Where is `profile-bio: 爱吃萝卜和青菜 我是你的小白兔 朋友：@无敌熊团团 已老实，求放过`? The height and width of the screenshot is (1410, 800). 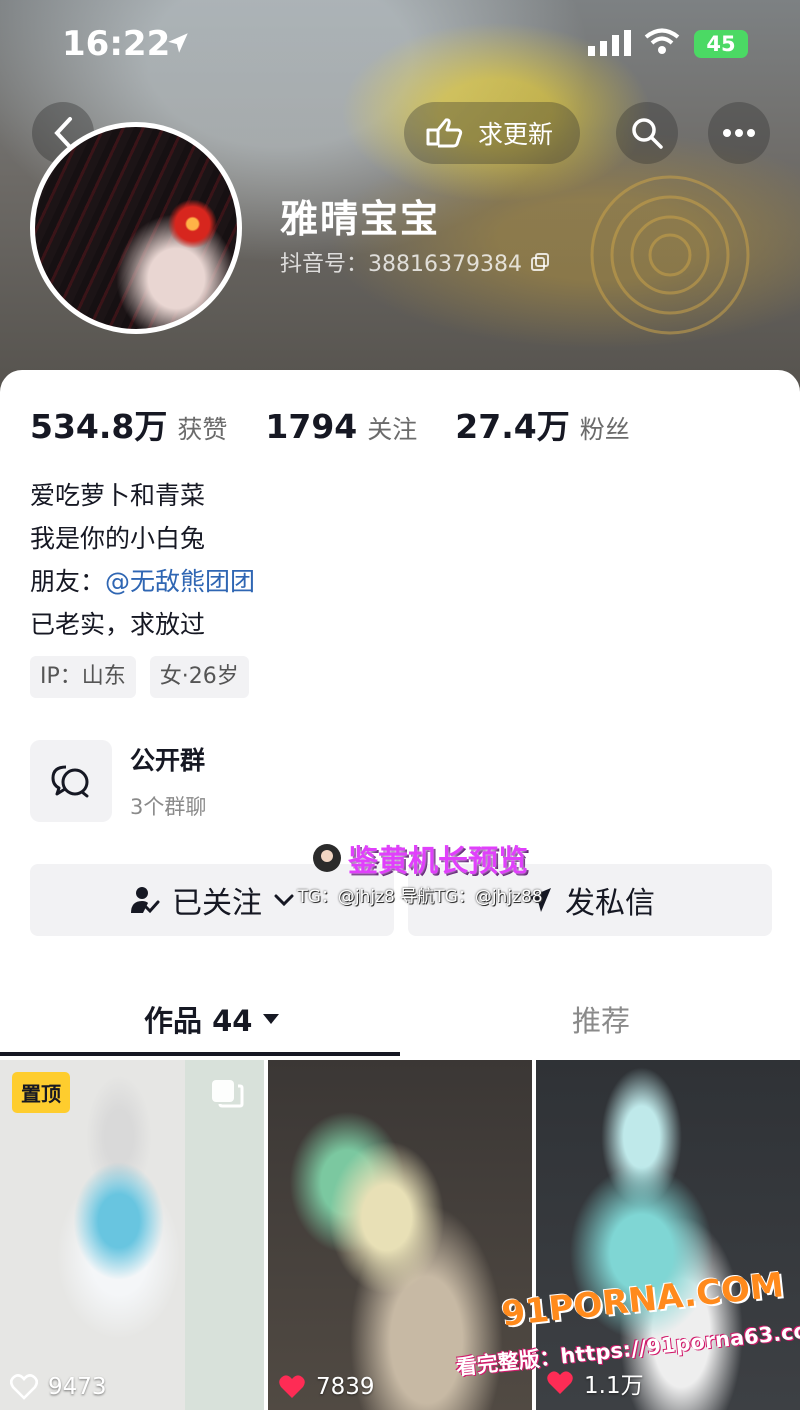
profile-bio: 爱吃萝卜和青菜 我是你的小白兔 朋友：@无敌熊团团 已老实，求放过 is located at coordinates (142, 560).